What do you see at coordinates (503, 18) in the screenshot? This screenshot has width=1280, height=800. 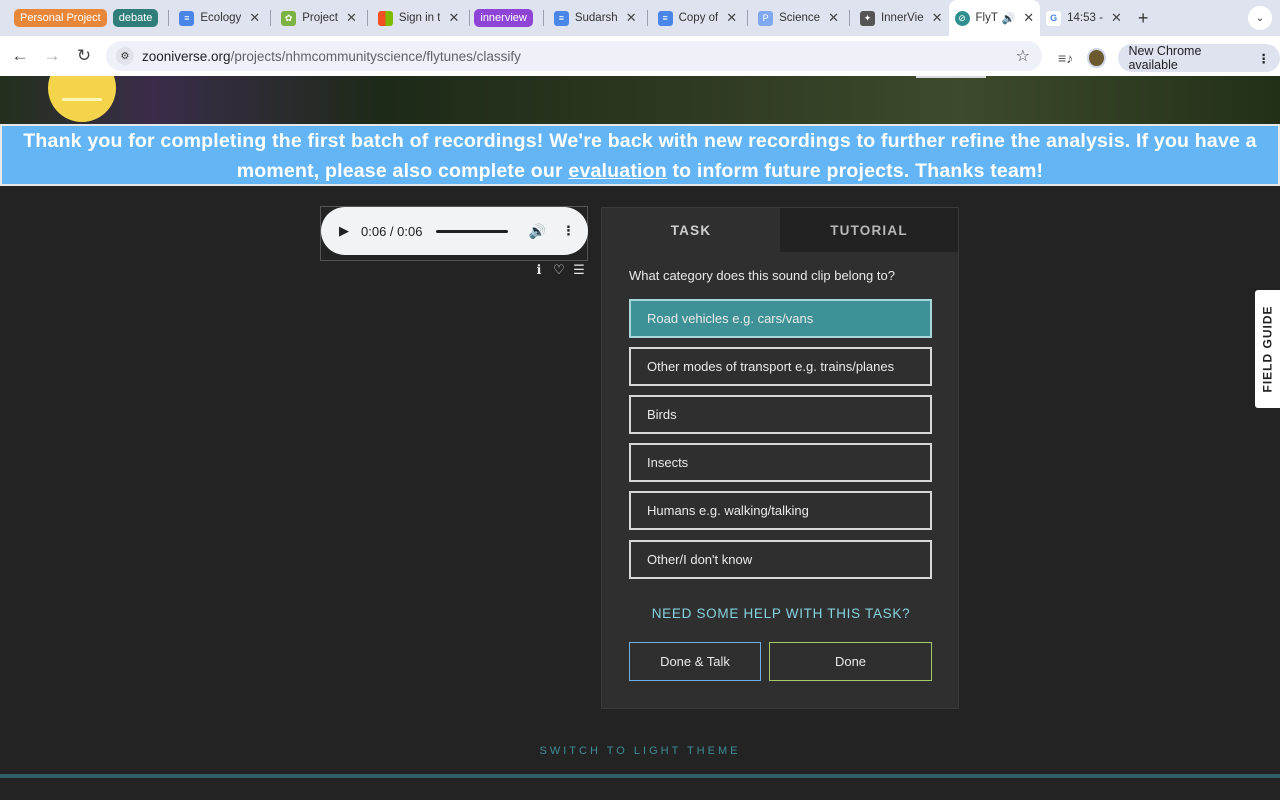 I see `tab-group-innerview: innerview` at bounding box center [503, 18].